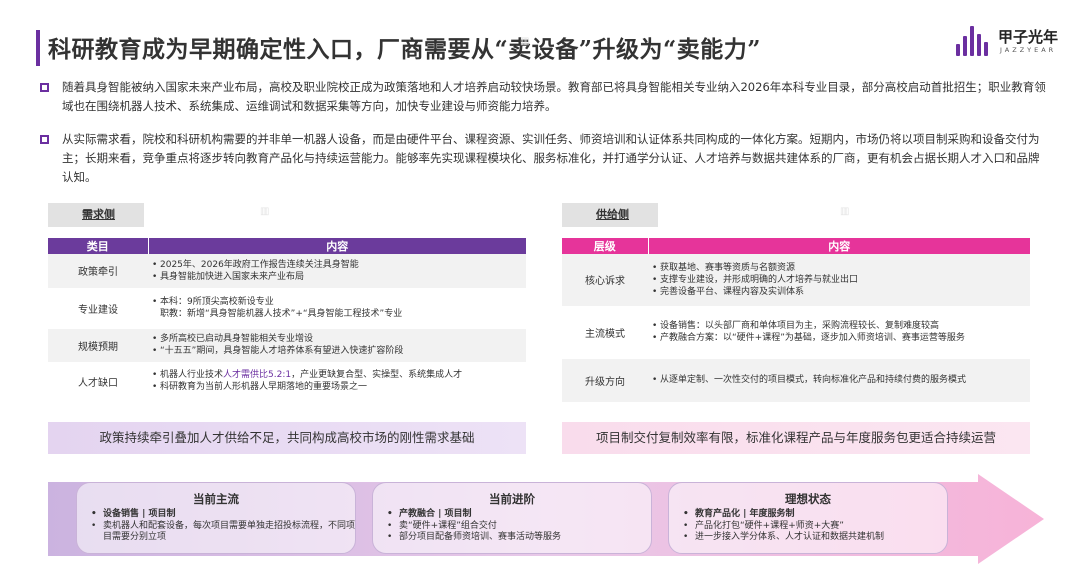  I want to click on stage-title: 当前进阶, so click(512, 499).